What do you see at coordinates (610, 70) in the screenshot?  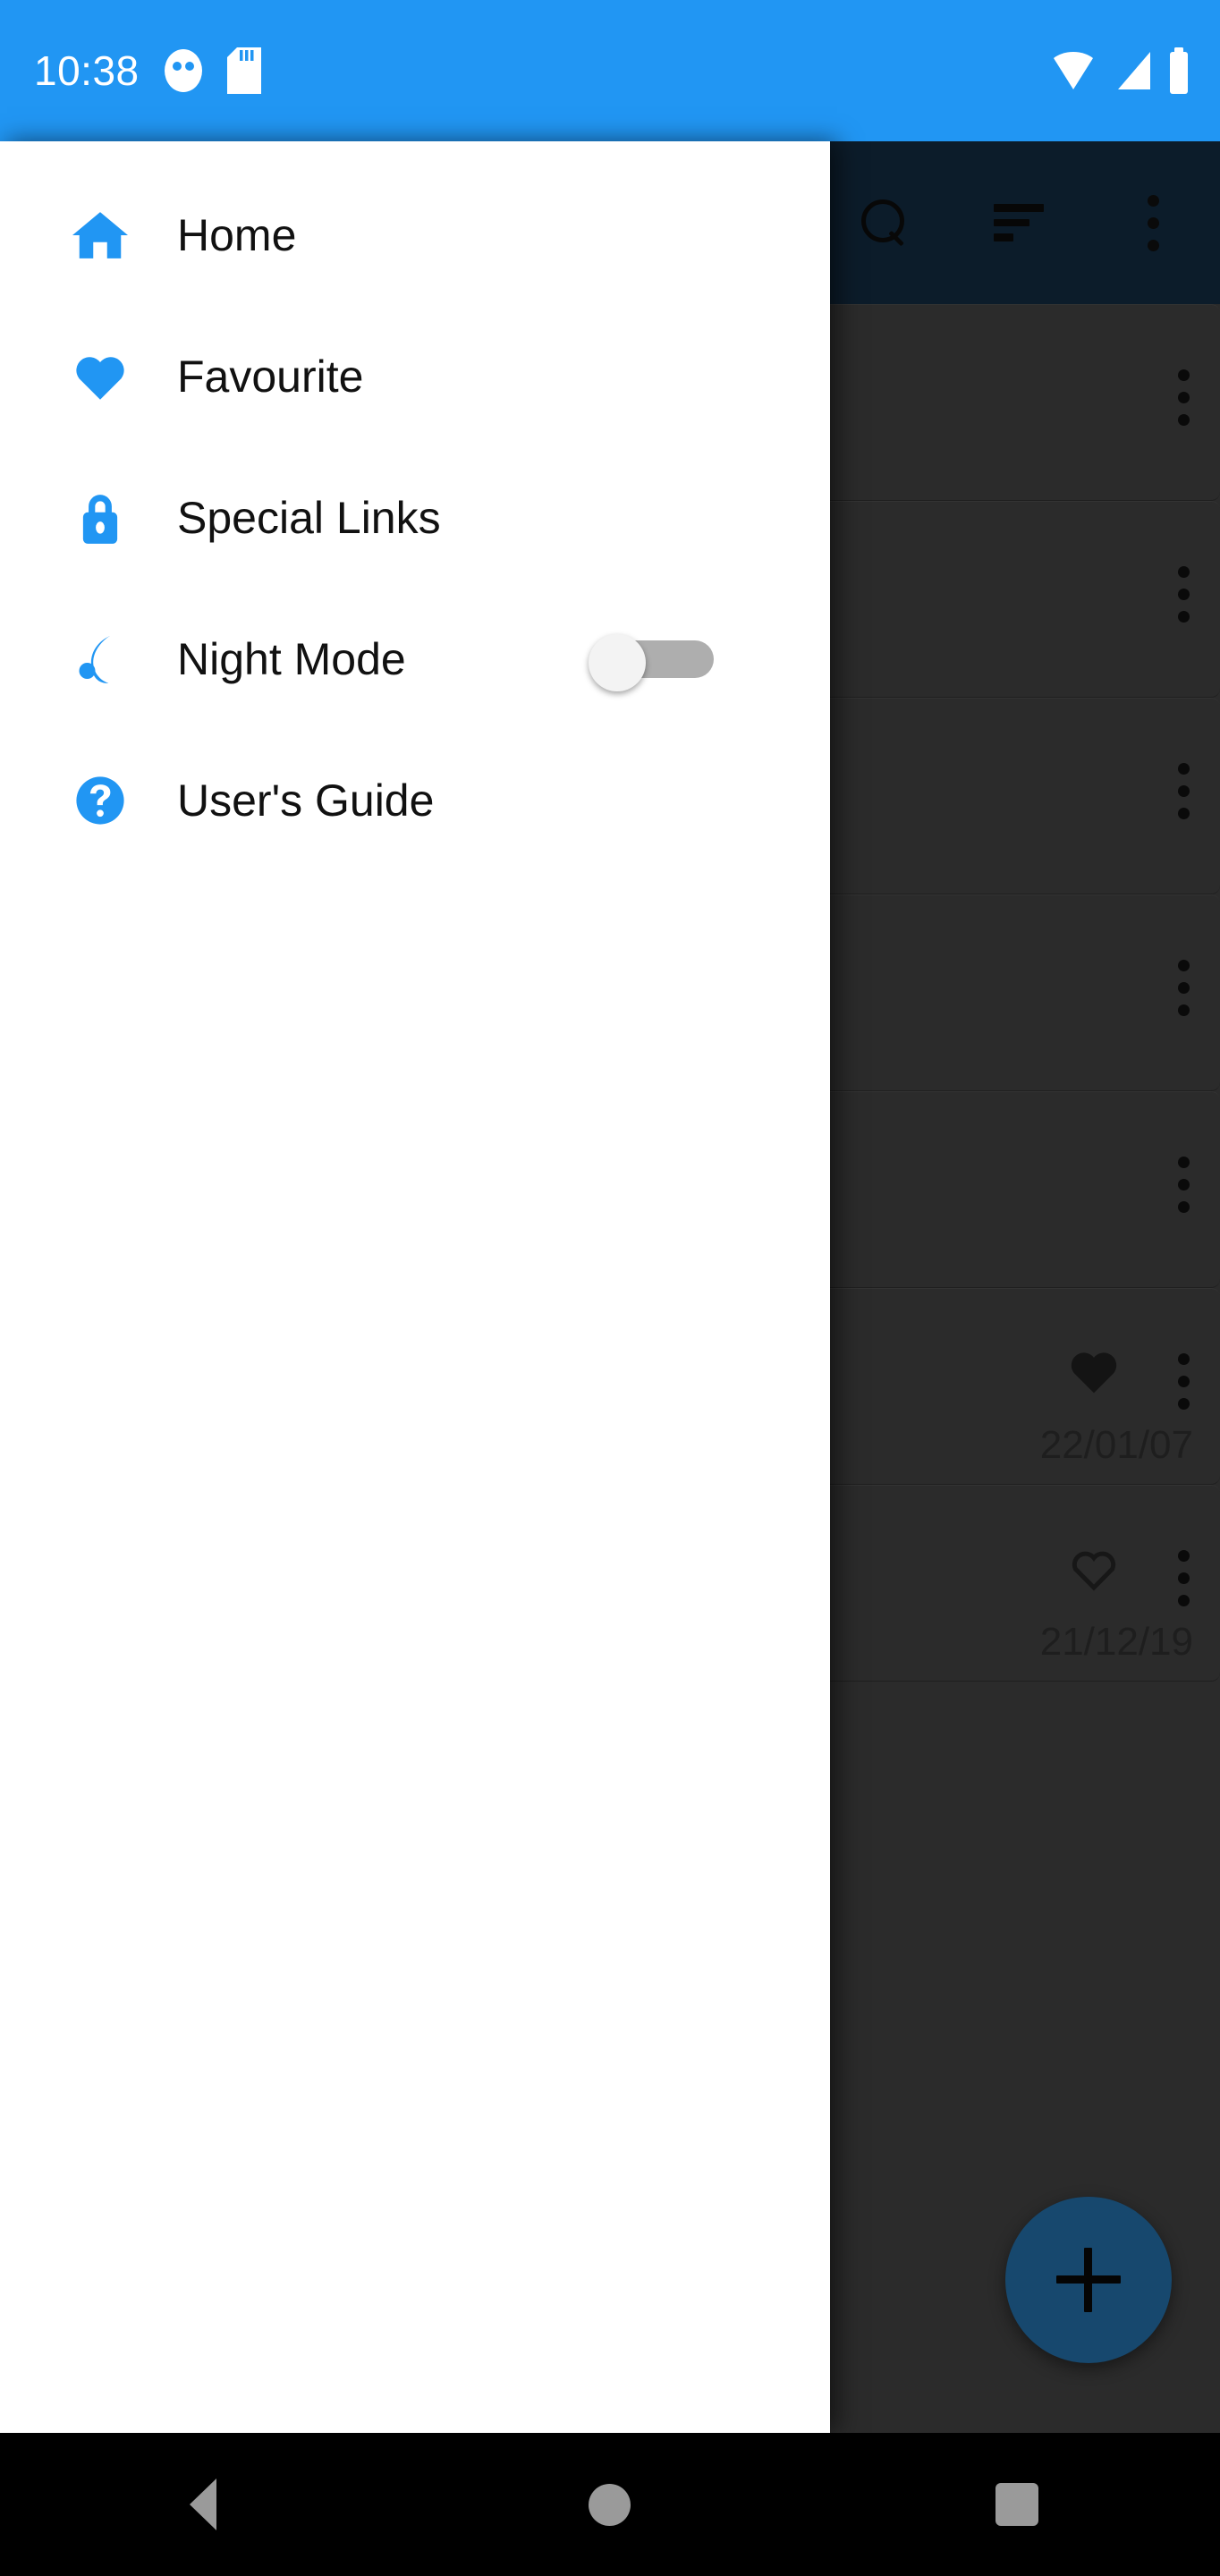 I see `status-bar: 10:38` at bounding box center [610, 70].